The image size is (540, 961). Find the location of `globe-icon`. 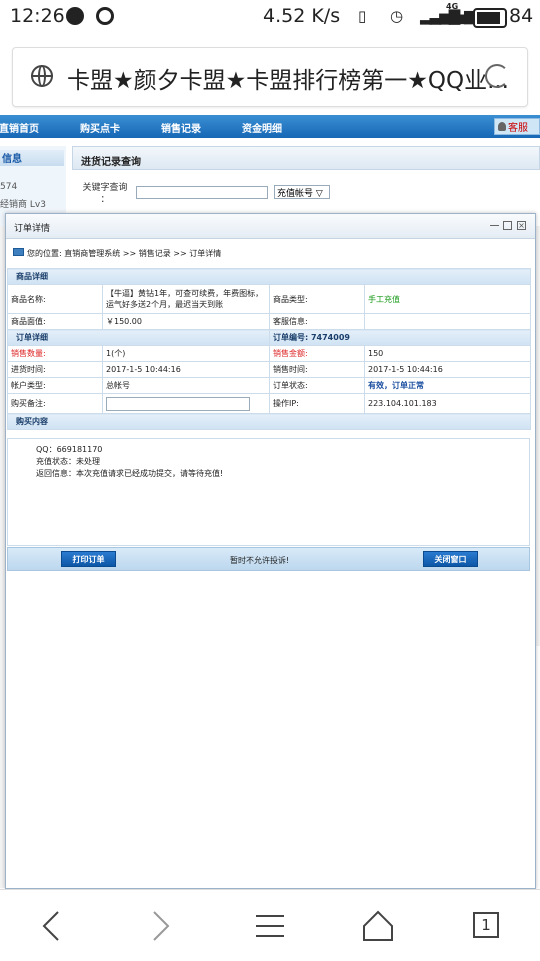

globe-icon is located at coordinates (42, 76).